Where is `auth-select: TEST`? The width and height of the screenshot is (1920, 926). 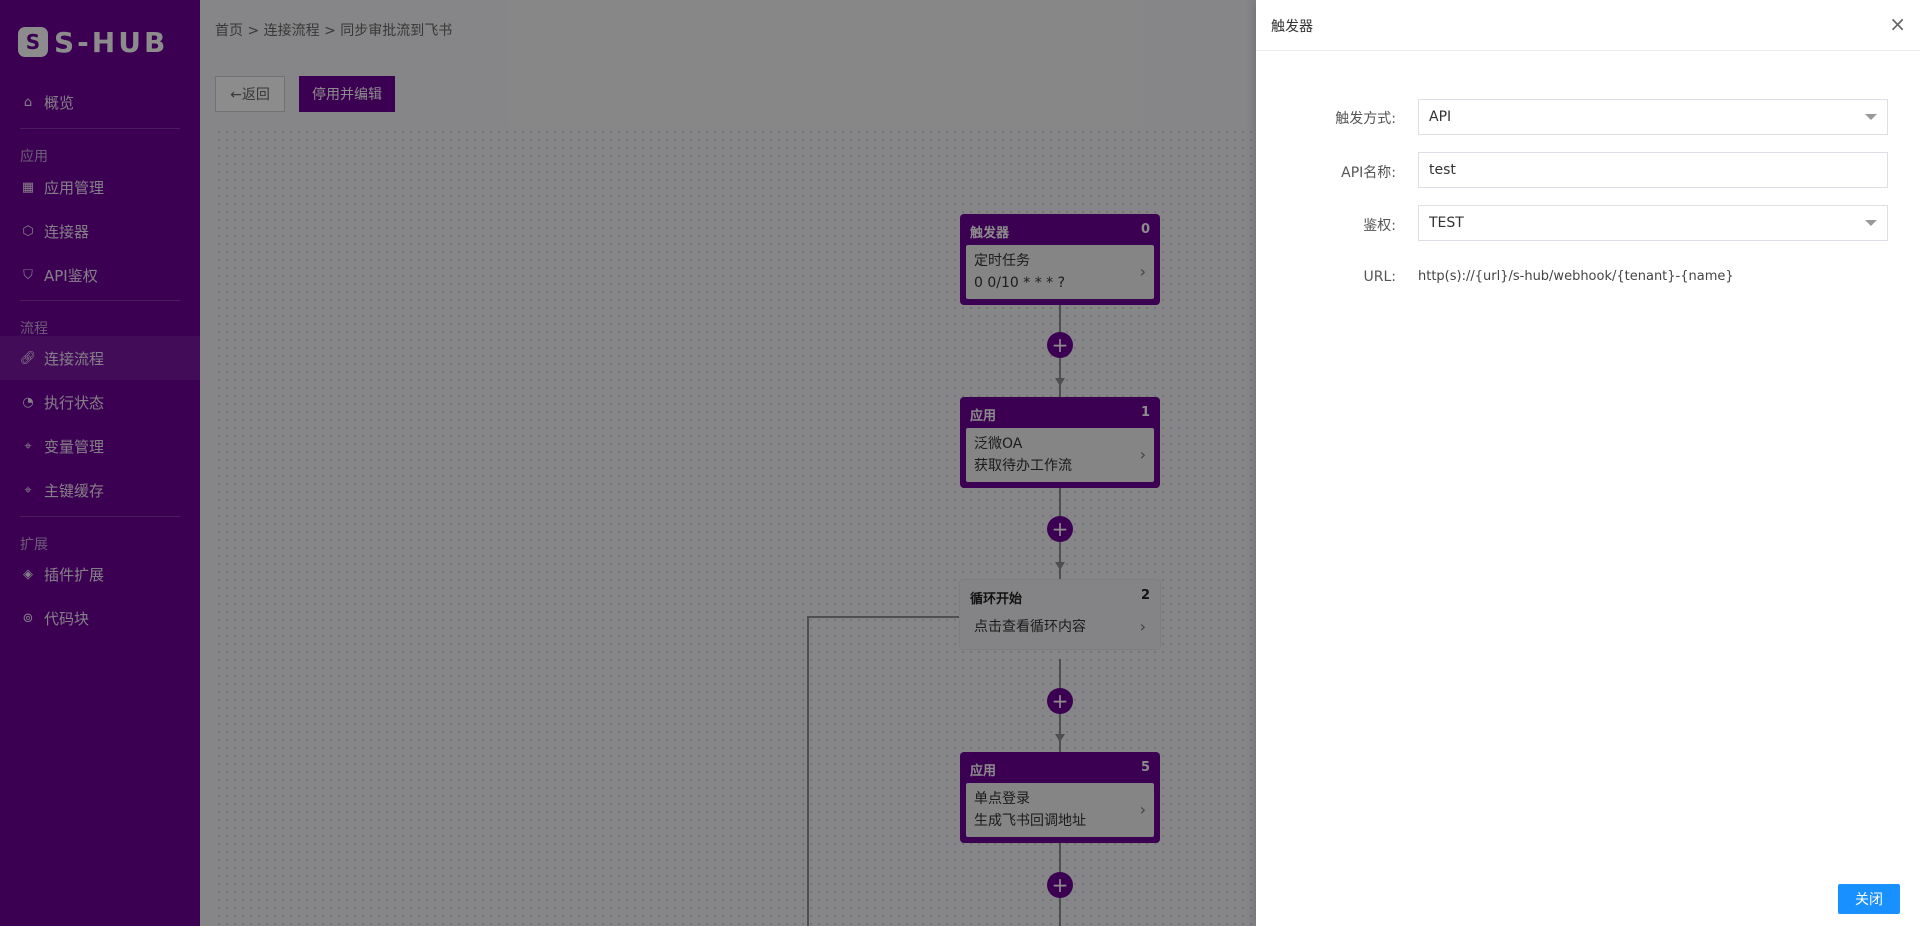
auth-select: TEST is located at coordinates (1653, 223).